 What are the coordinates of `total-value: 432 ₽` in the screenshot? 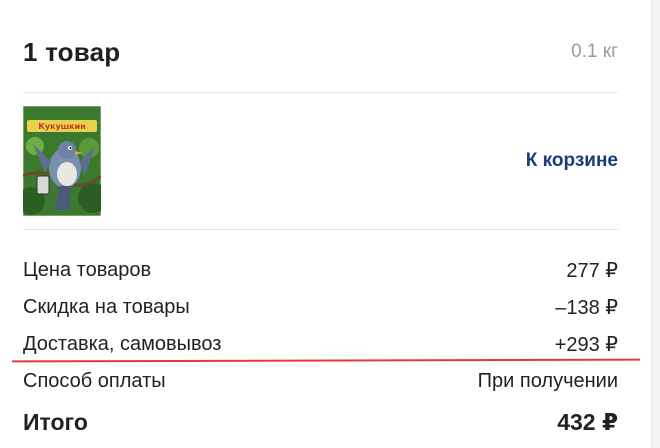 It's located at (587, 421).